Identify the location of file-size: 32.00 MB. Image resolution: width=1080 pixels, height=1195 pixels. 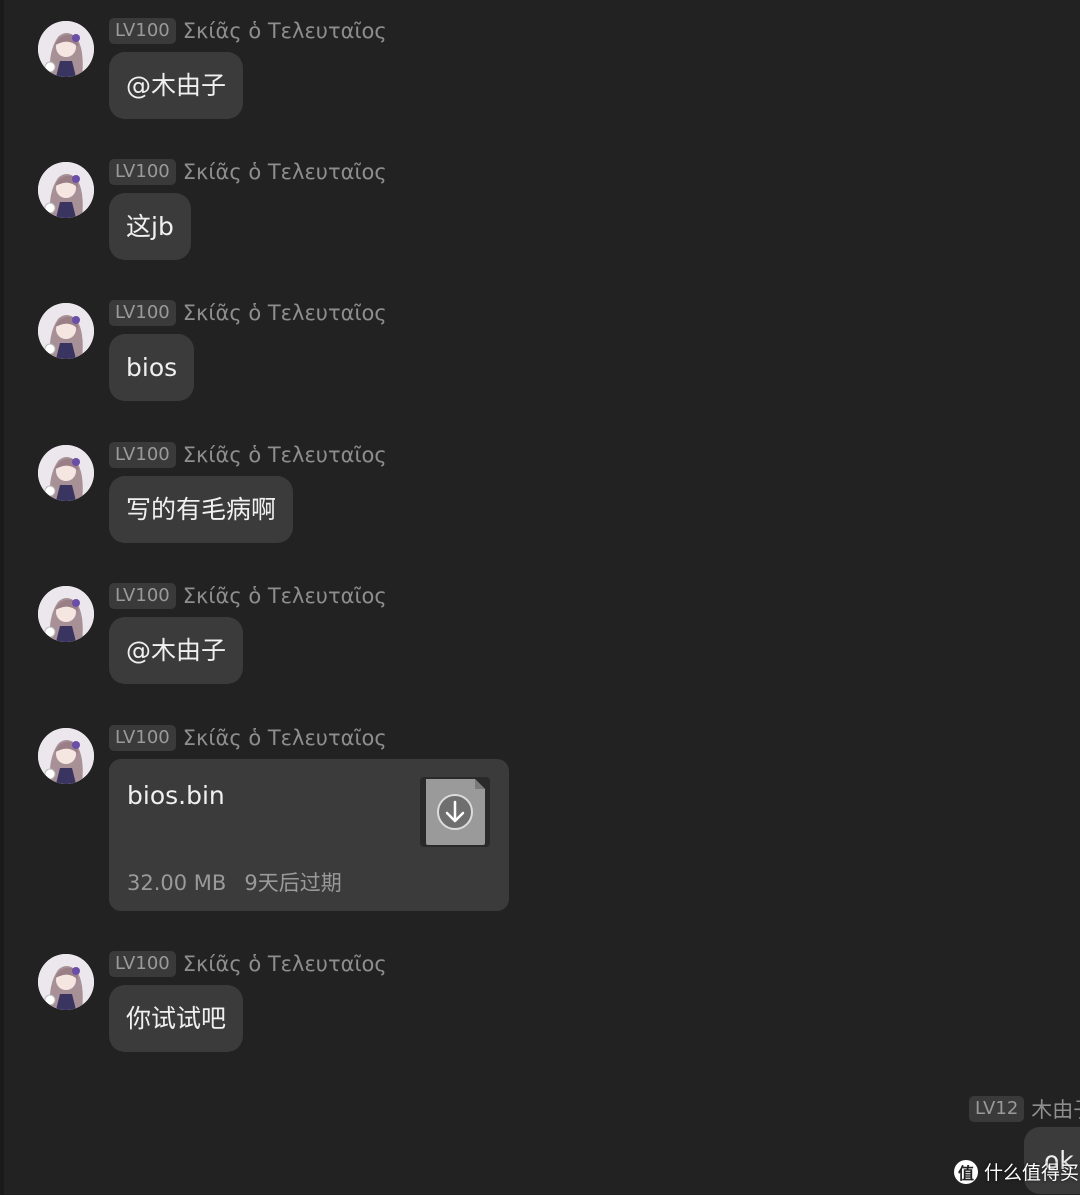
(177, 883).